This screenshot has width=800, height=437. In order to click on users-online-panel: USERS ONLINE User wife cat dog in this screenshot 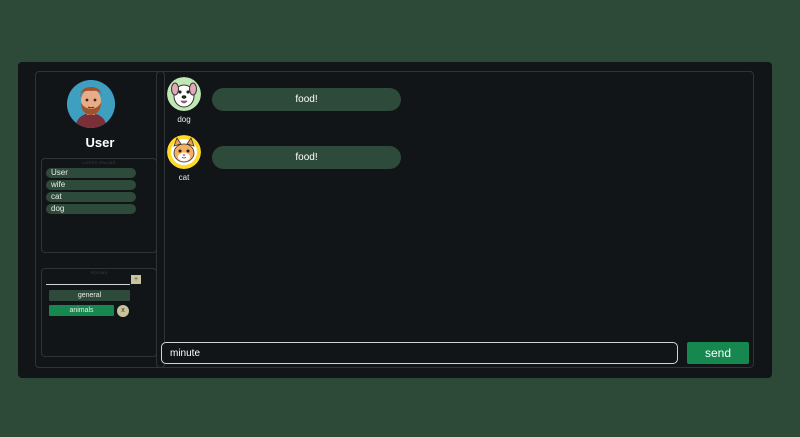, I will do `click(99, 205)`.